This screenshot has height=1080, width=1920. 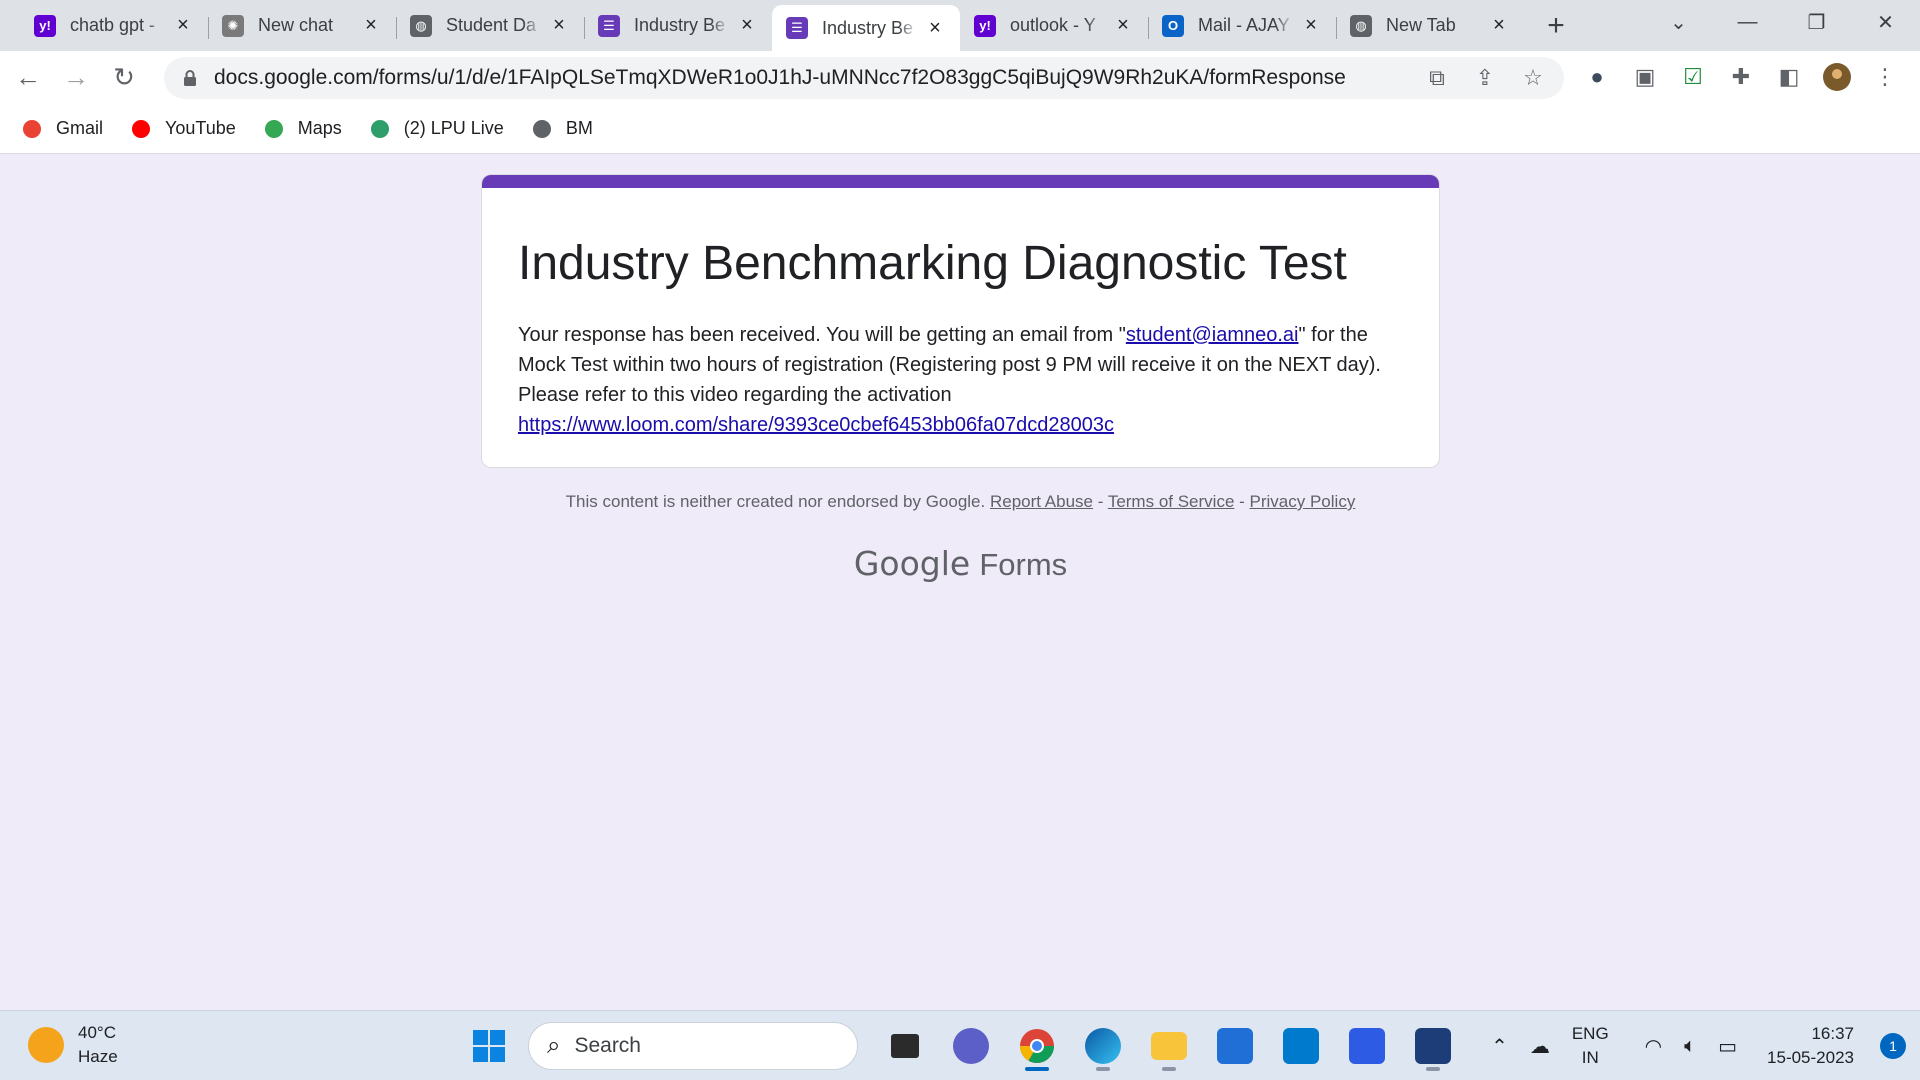 I want to click on openai-icon: ✺, so click(x=233, y=25).